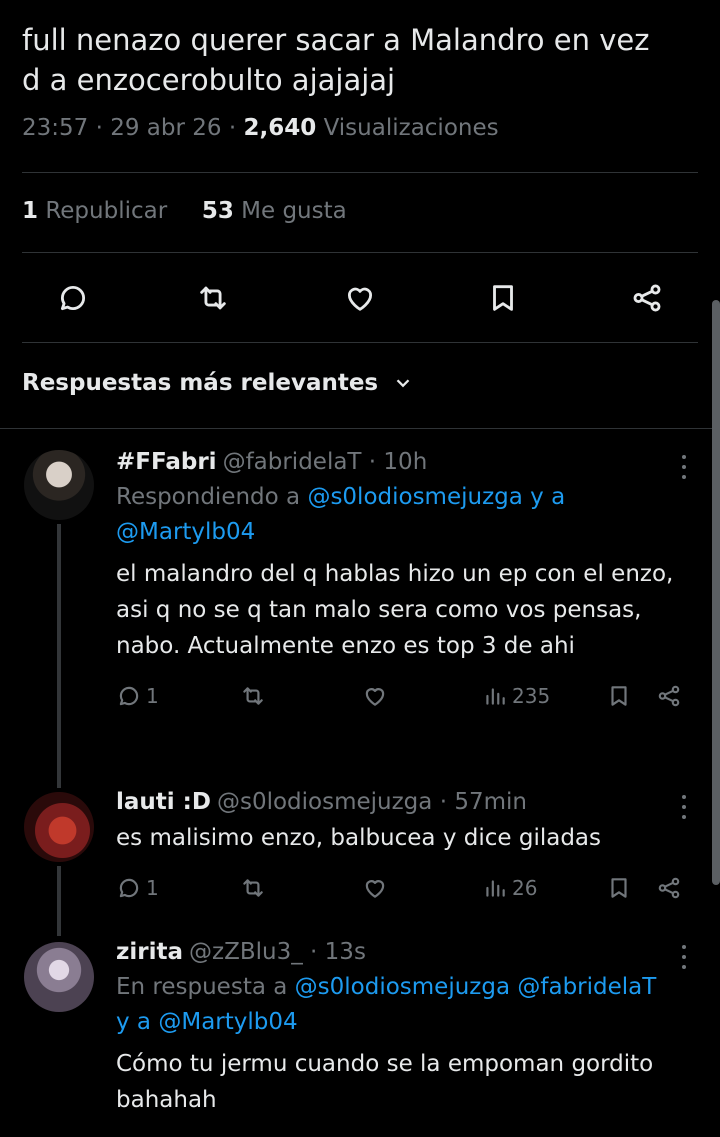 The image size is (720, 1137). What do you see at coordinates (94, 211) in the screenshot?
I see `reposts-stat: 1 Republicar` at bounding box center [94, 211].